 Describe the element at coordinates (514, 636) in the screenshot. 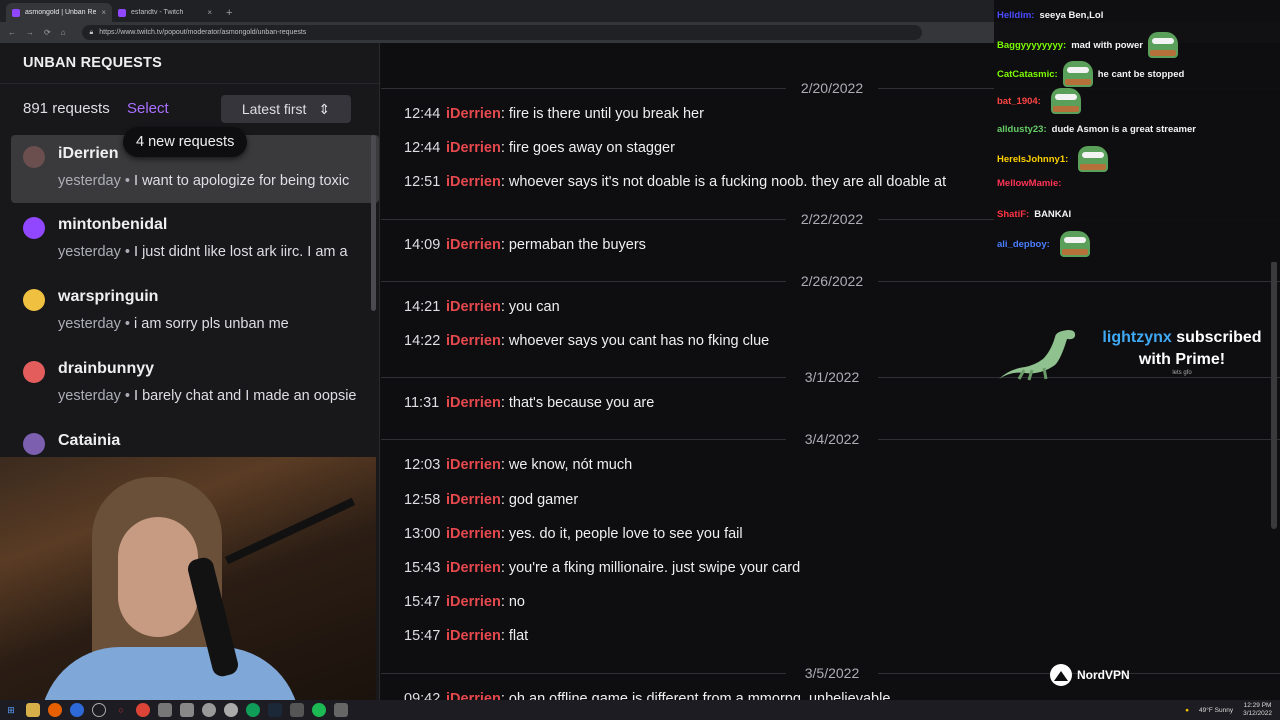

I see `message-text: : flat` at that location.